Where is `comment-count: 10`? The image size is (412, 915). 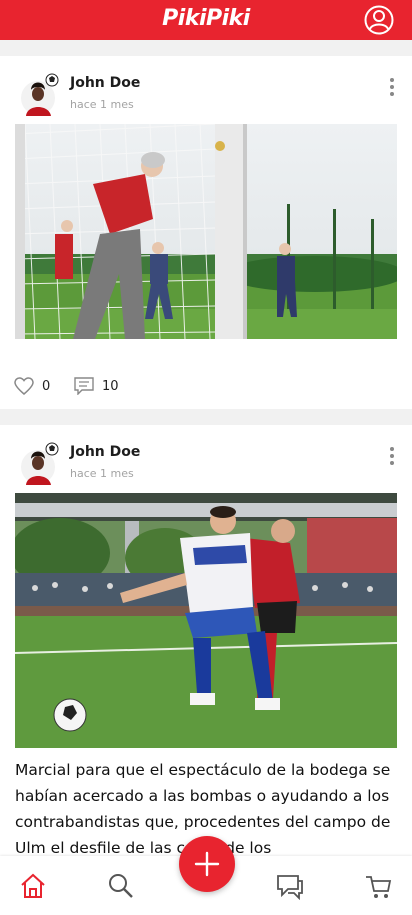 comment-count: 10 is located at coordinates (110, 386).